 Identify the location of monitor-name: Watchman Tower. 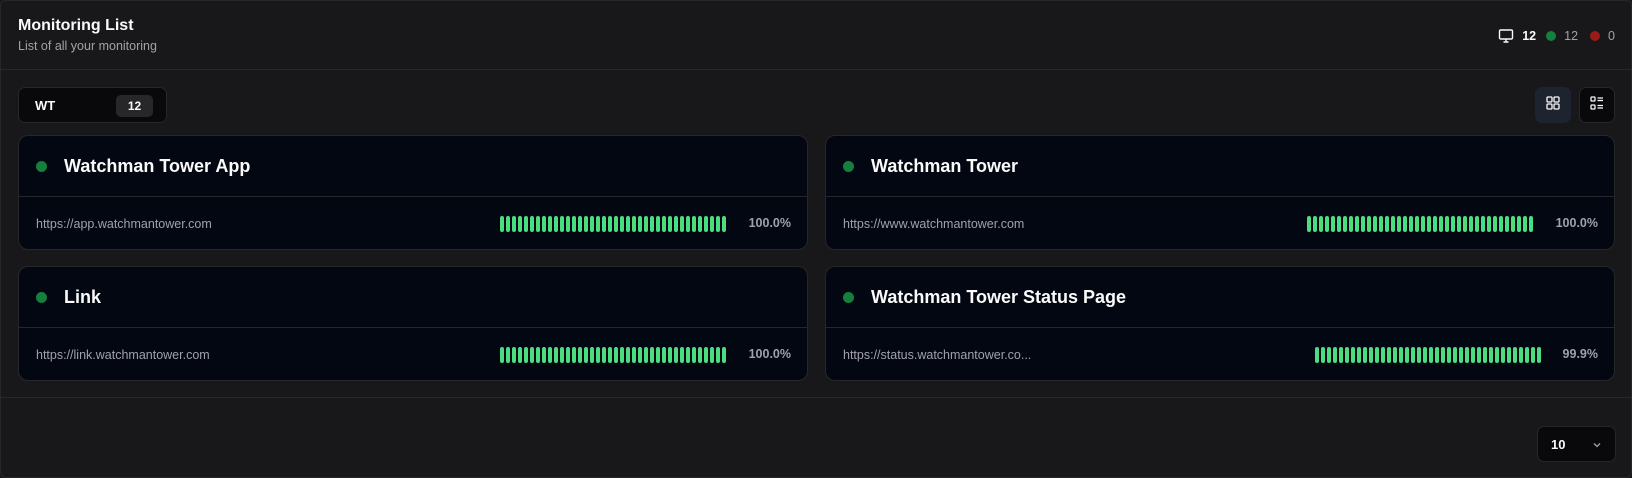
(945, 166).